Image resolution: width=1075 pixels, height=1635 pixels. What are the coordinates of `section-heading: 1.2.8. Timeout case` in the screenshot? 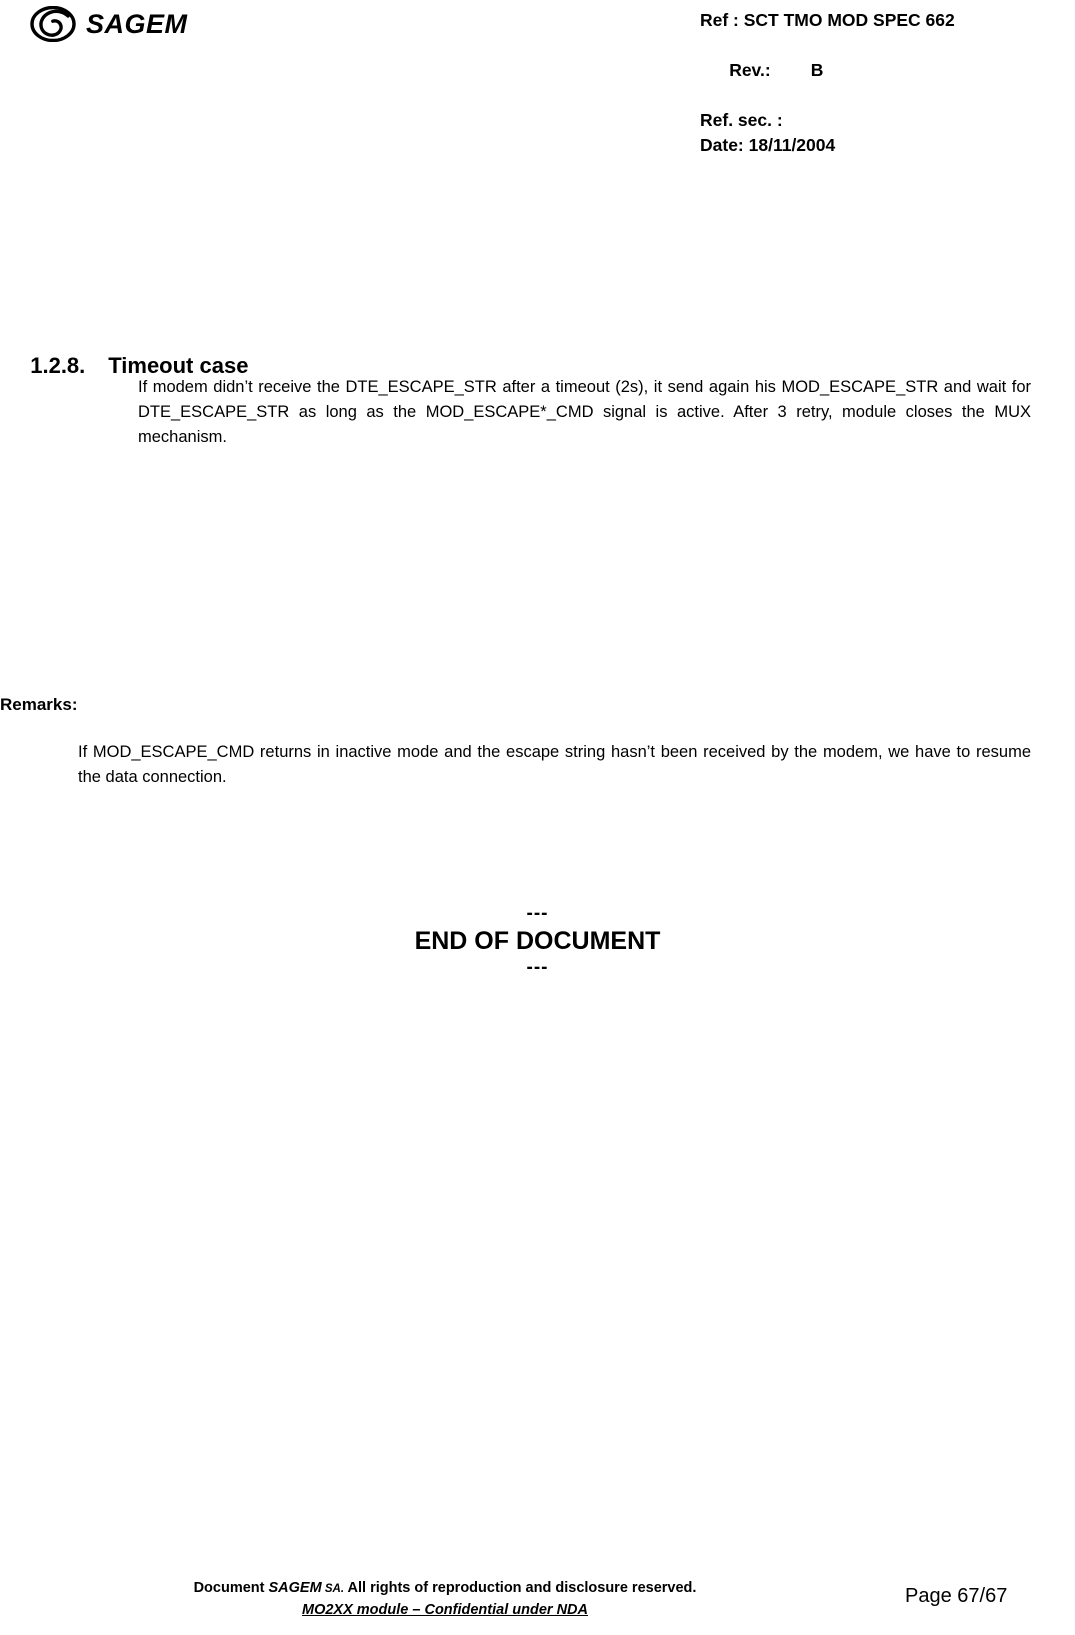 It's located at (133, 353).